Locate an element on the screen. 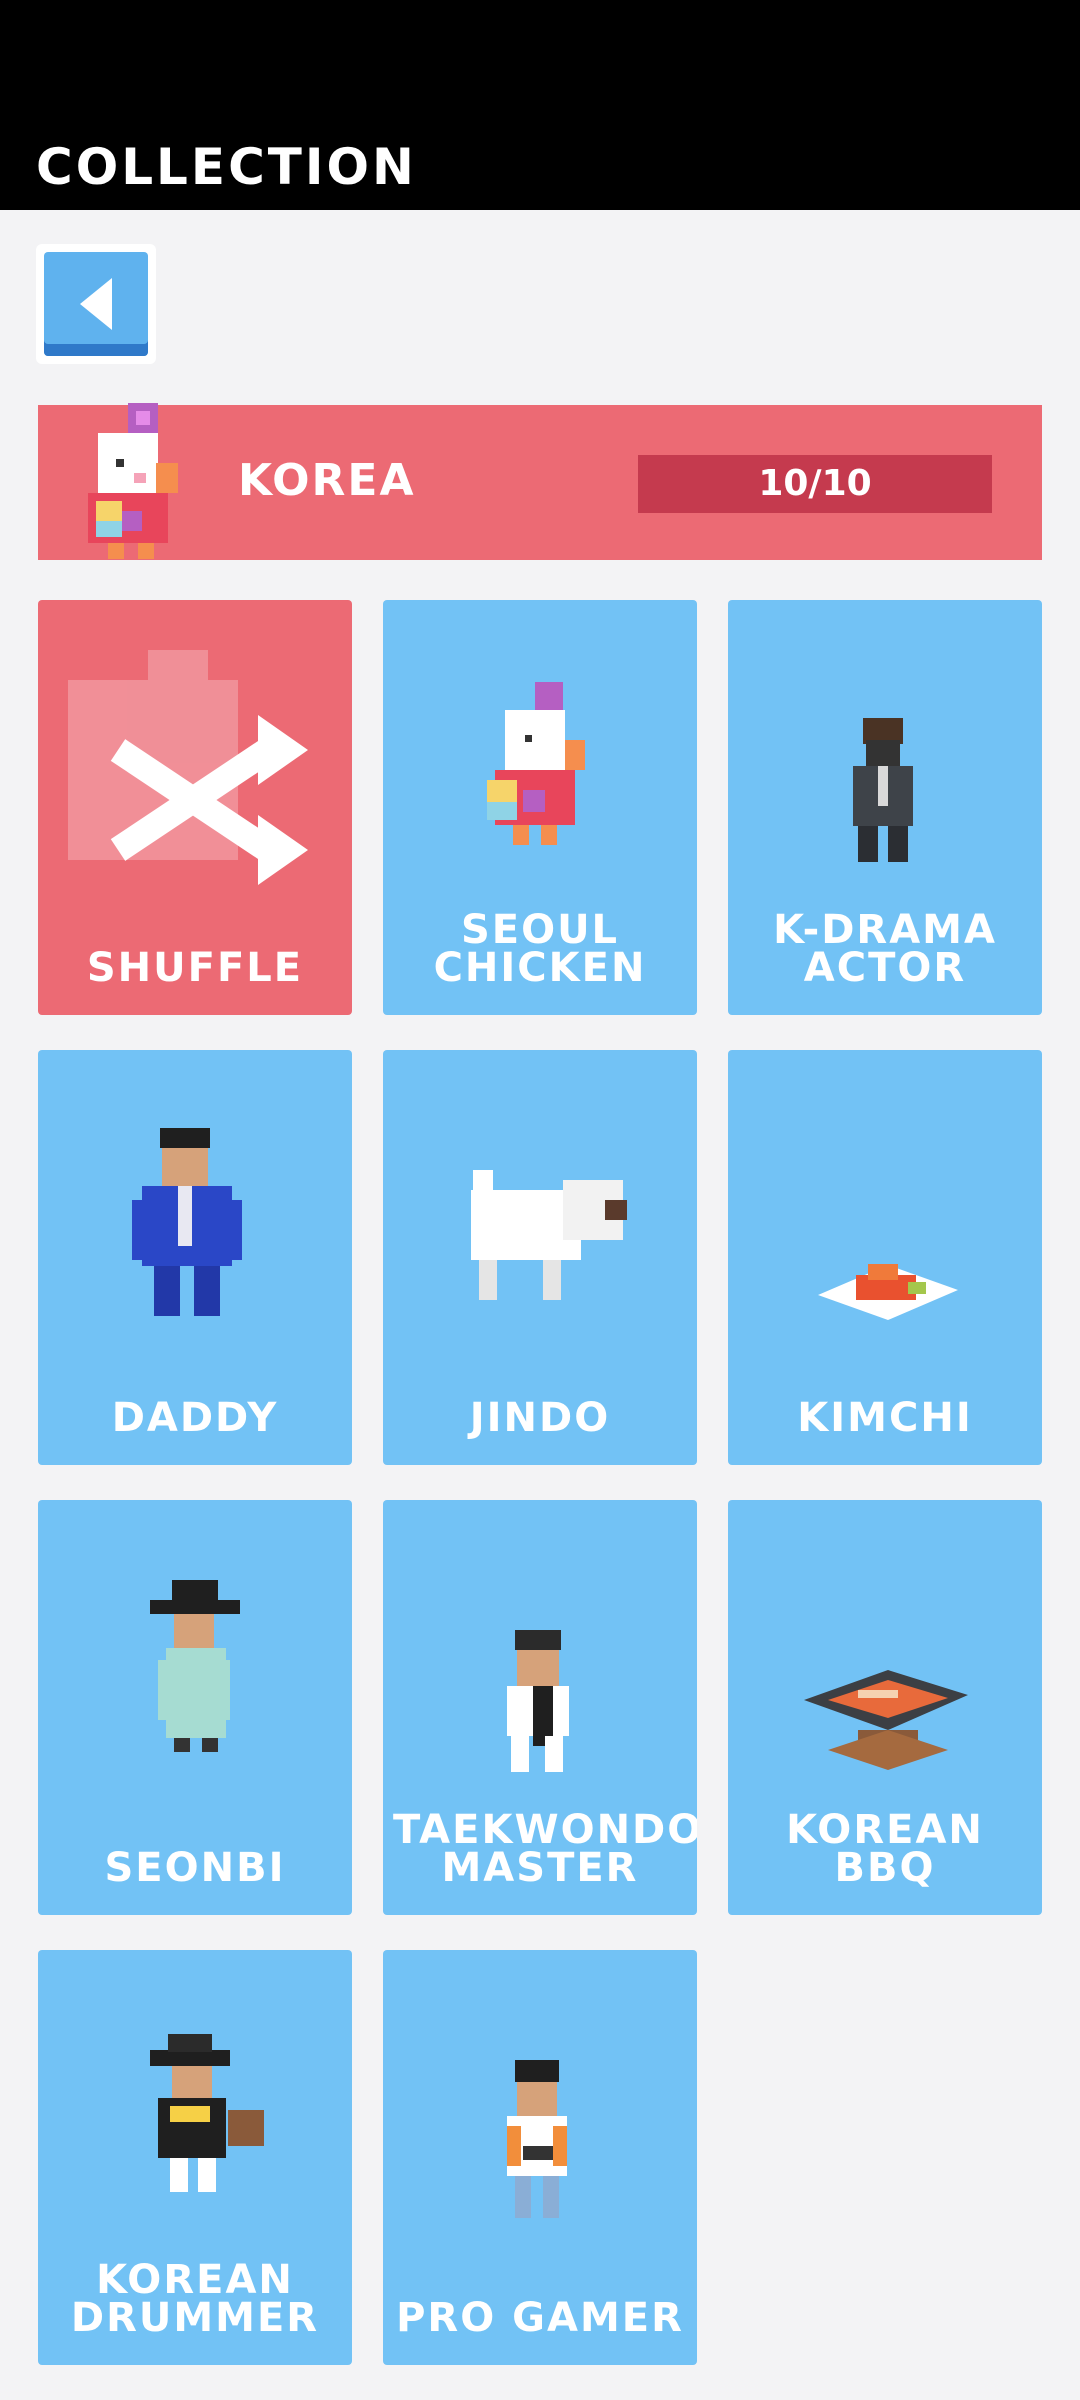  seoul-chicken-avatar-icon is located at coordinates (133, 481).